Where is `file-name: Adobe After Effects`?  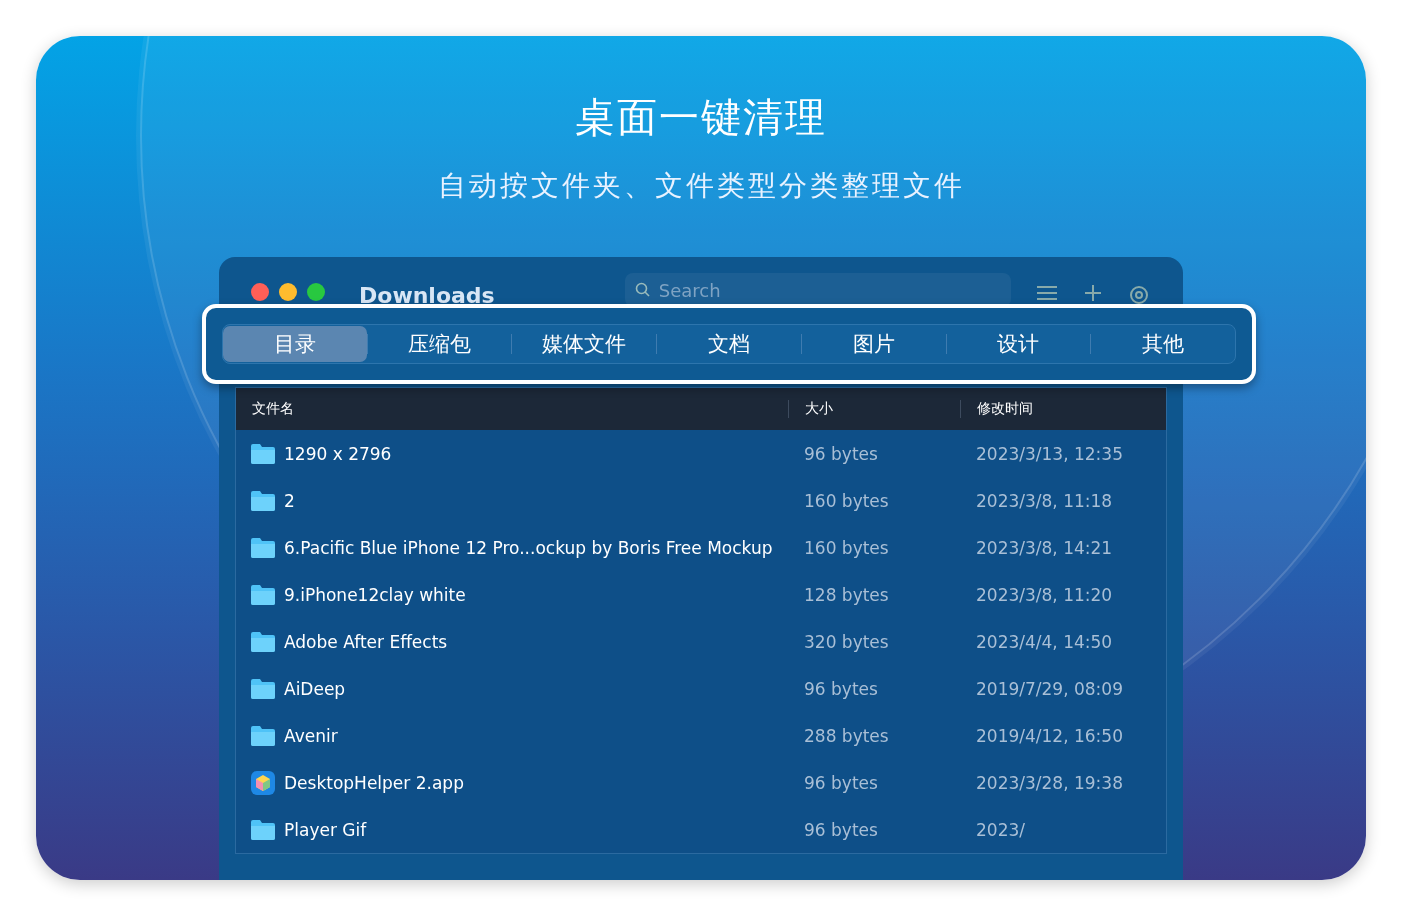
file-name: Adobe After Effects is located at coordinates (366, 641).